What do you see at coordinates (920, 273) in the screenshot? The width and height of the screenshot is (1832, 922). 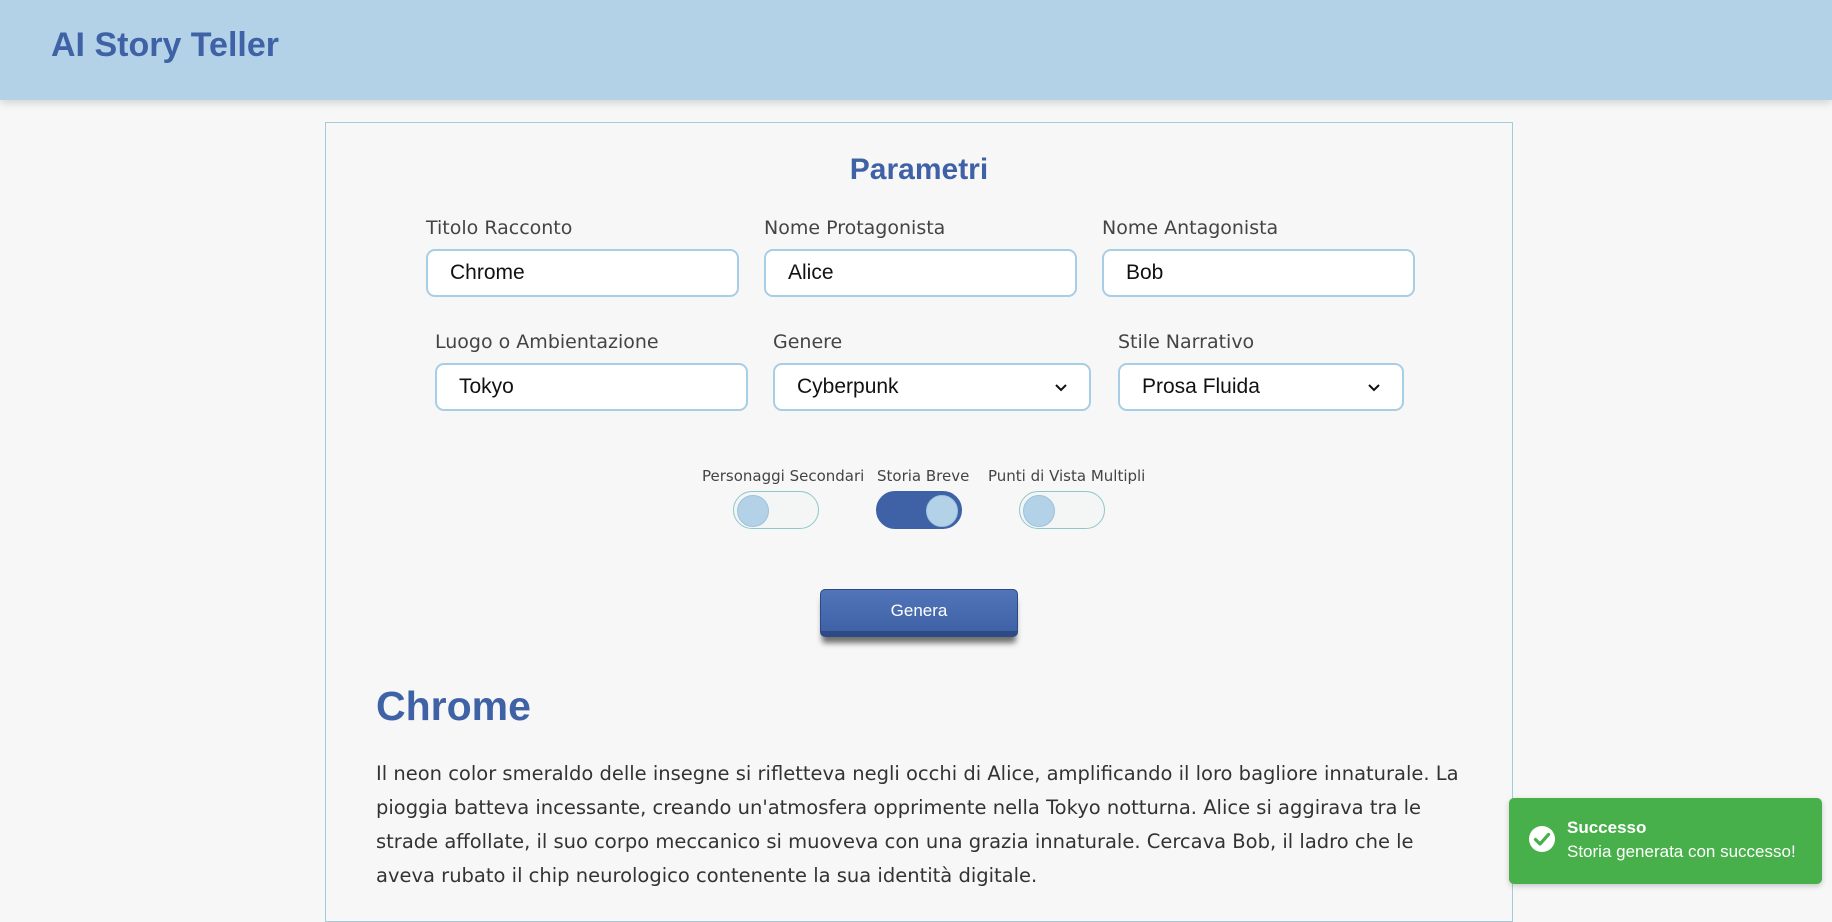 I see `protagonista-input: Alice` at bounding box center [920, 273].